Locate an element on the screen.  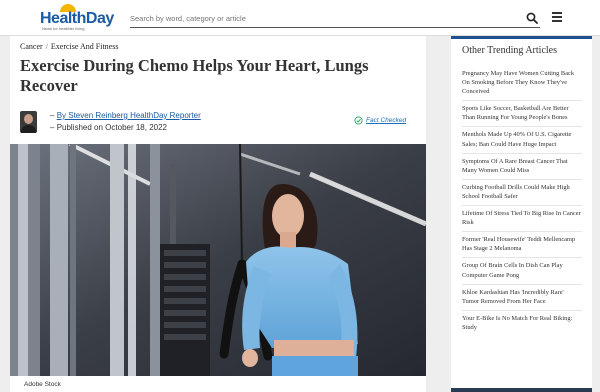
breadcrumb: Cancer / Exercise And Fitness is located at coordinates (69, 46).